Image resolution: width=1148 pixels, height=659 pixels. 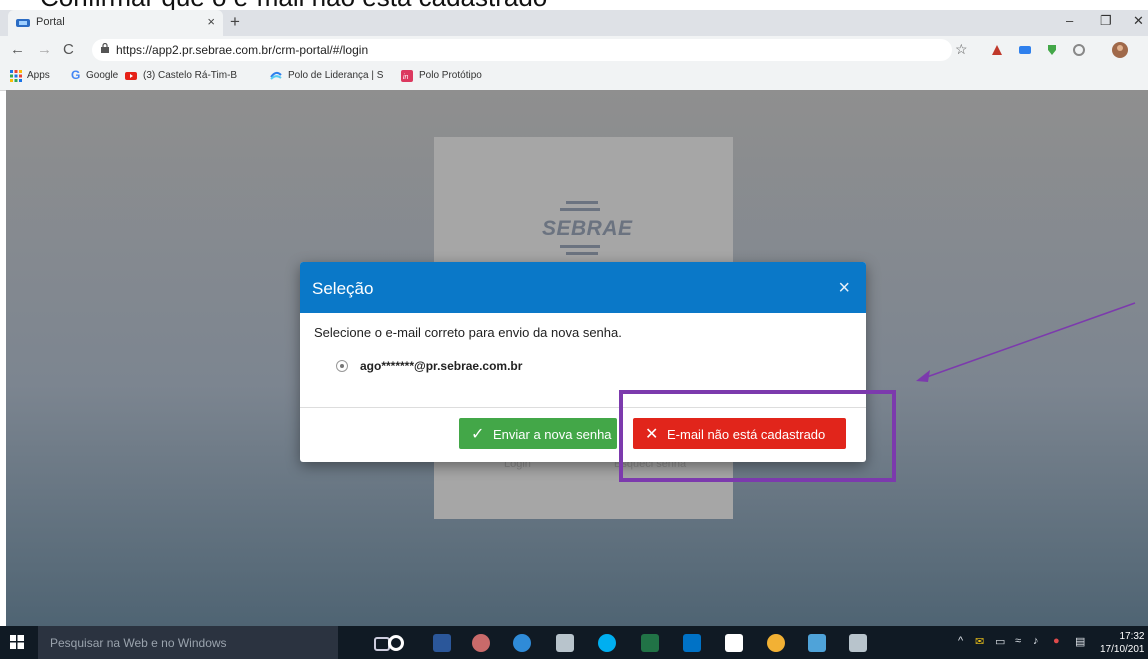 I want to click on windows-start-icon, so click(x=17, y=642).